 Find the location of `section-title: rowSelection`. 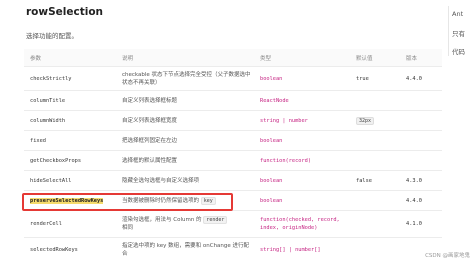

section-title: rowSelection is located at coordinates (65, 12).